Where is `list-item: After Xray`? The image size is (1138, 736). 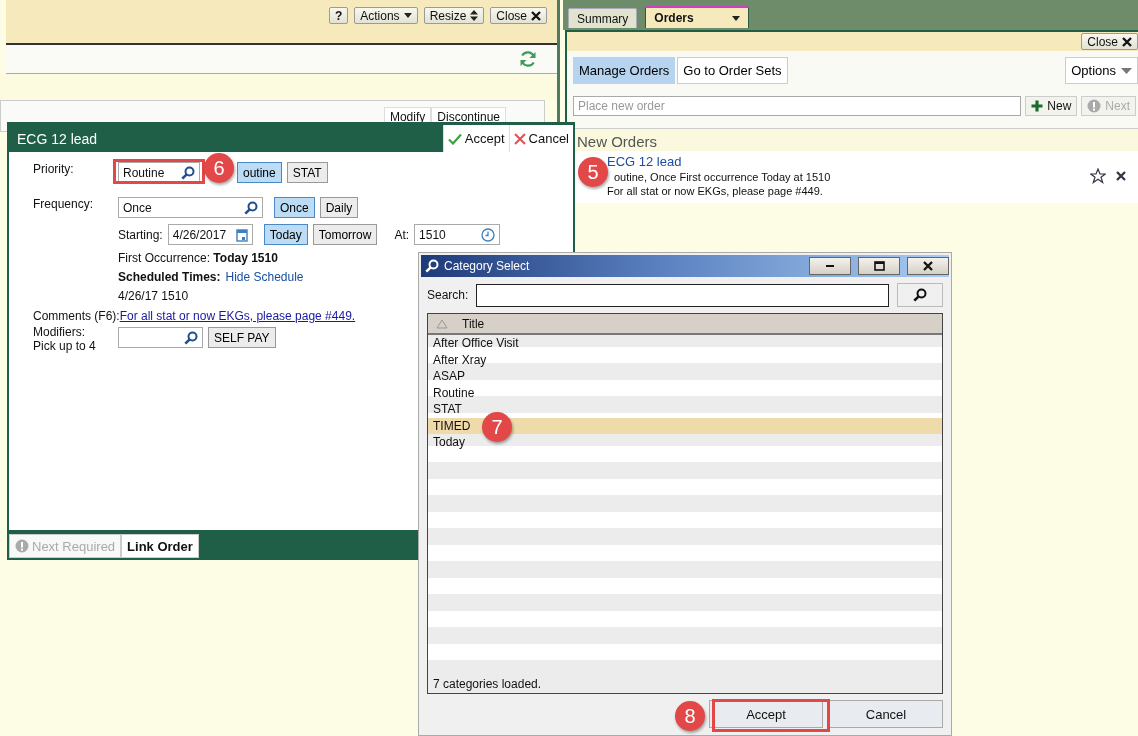
list-item: After Xray is located at coordinates (685, 359).